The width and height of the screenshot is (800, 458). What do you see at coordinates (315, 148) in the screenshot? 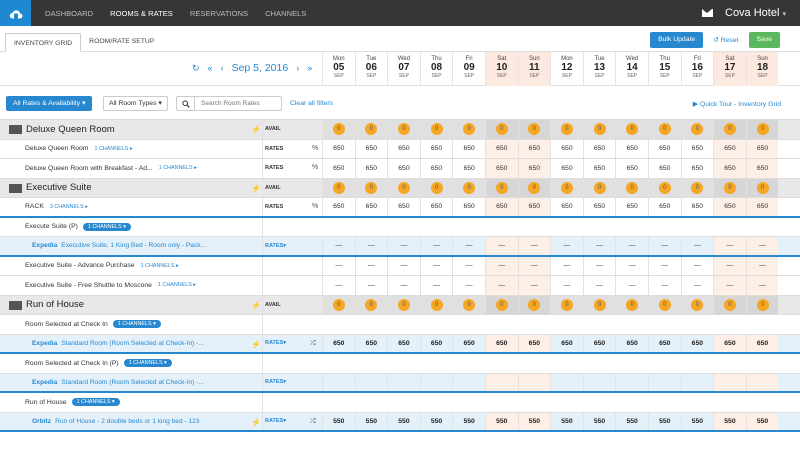
I see `percent-icon: %` at bounding box center [315, 148].